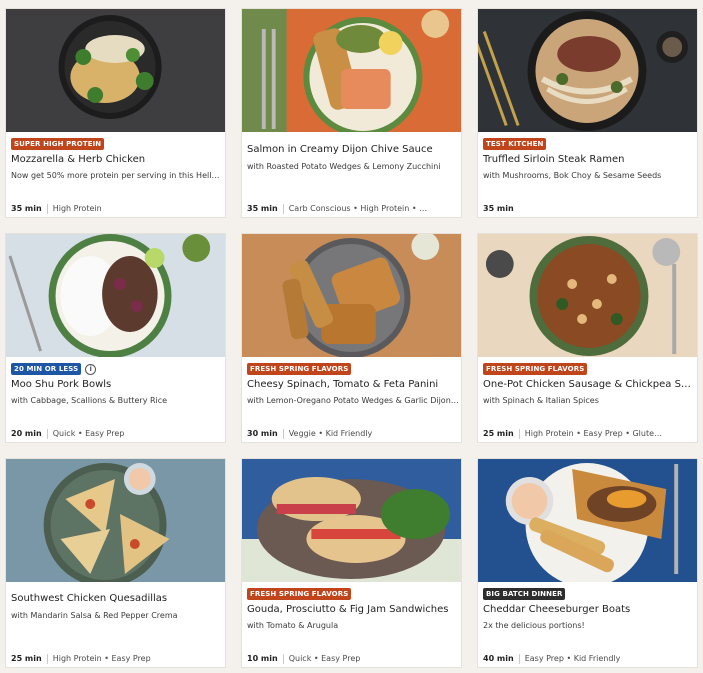 This screenshot has height=673, width=703. Describe the element at coordinates (117, 208) in the screenshot. I see `recipe-meta: 35 min High Protein` at that location.